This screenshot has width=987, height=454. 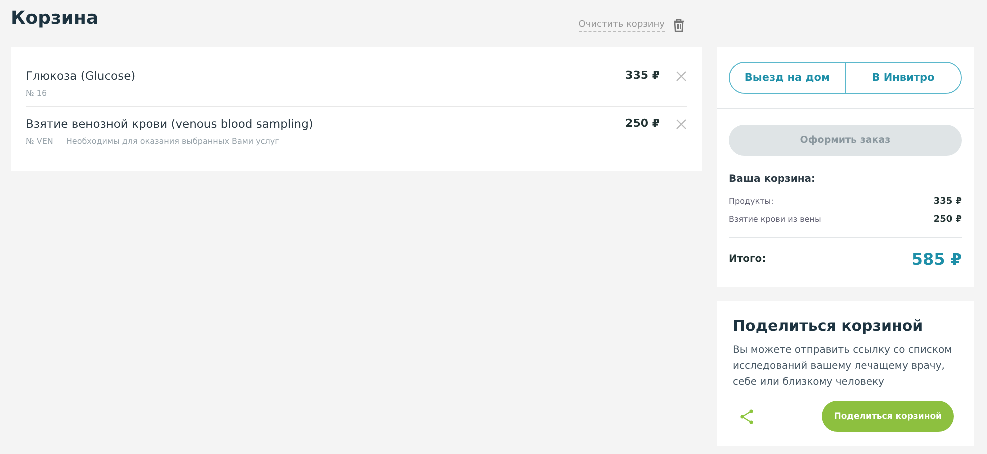 I want to click on summary-value: 250 ₽, so click(x=948, y=220).